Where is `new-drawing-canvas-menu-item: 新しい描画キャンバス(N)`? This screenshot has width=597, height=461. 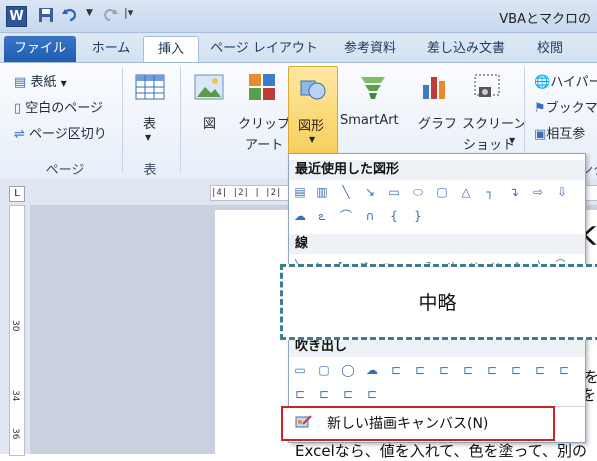 new-drawing-canvas-menu-item: 新しい描画キャンバス(N) is located at coordinates (418, 423).